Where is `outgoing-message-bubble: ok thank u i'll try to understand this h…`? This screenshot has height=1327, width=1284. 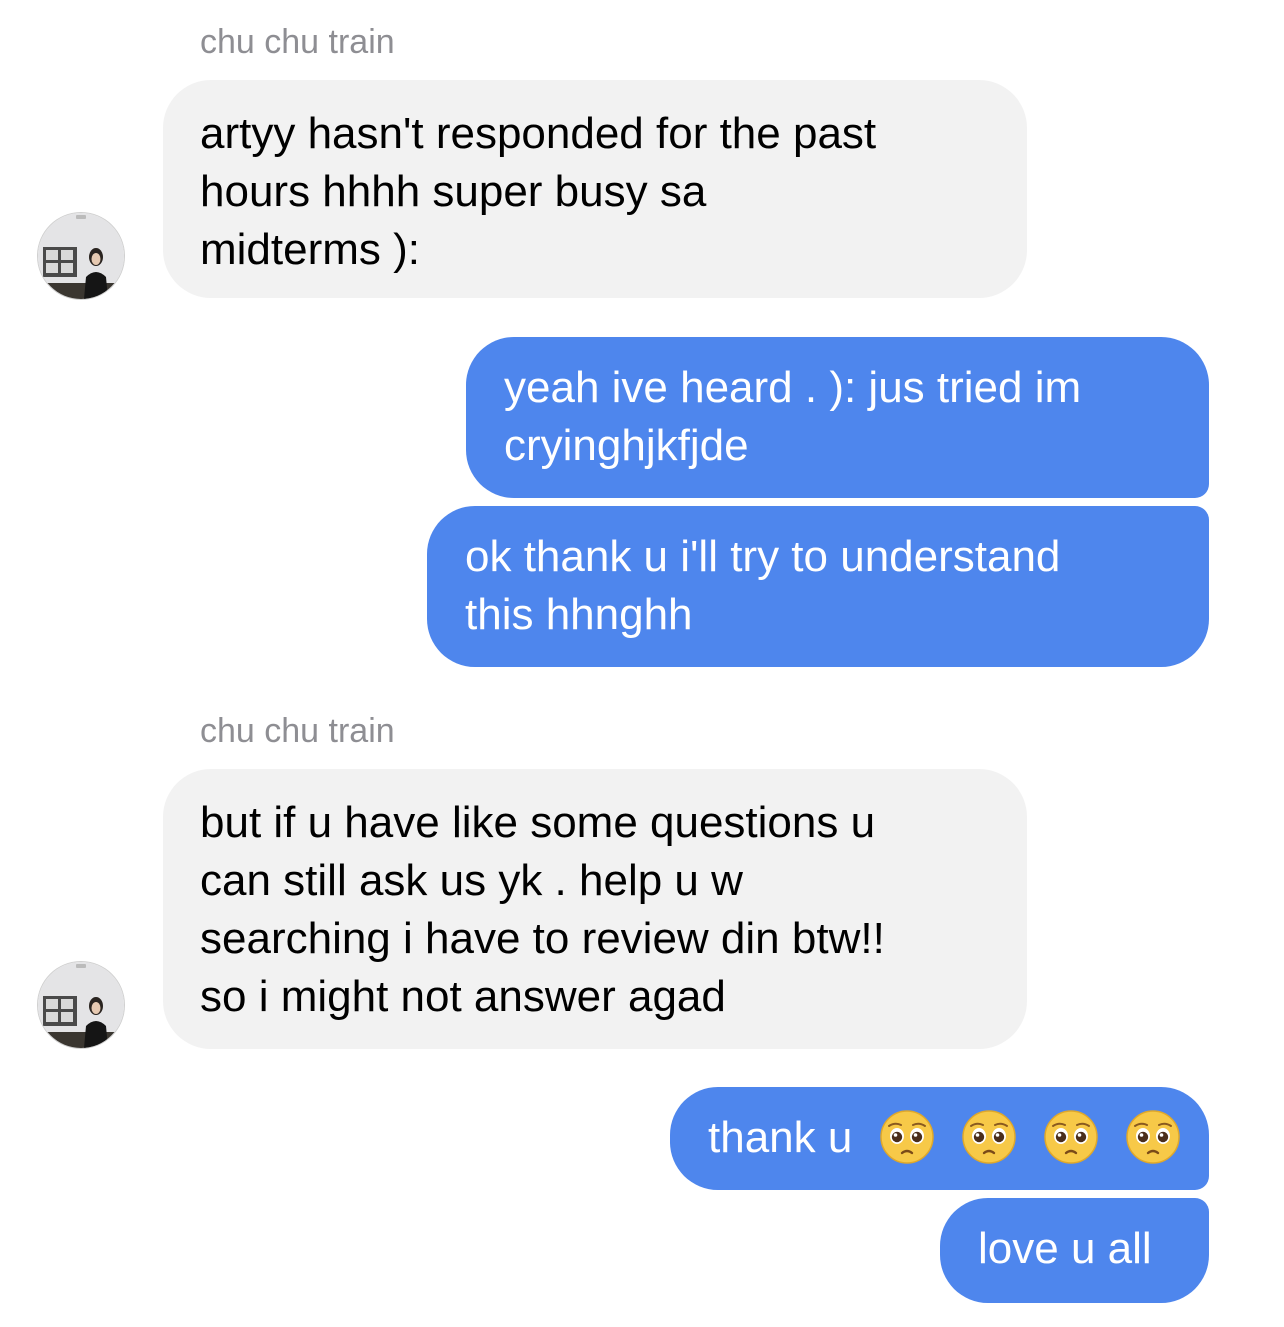 outgoing-message-bubble: ok thank u i'll try to understand this h… is located at coordinates (818, 586).